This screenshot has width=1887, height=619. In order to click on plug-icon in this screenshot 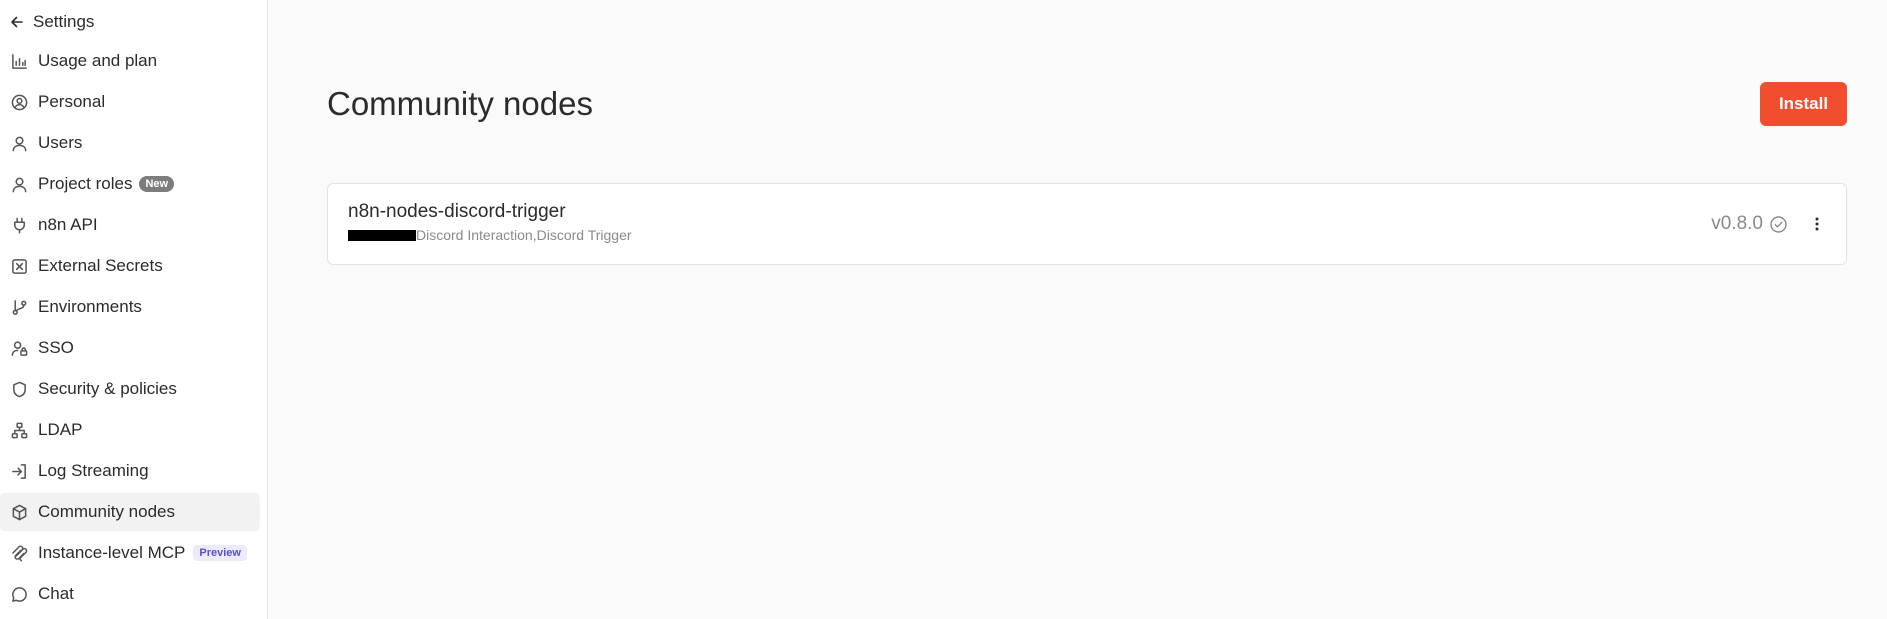, I will do `click(19, 225)`.